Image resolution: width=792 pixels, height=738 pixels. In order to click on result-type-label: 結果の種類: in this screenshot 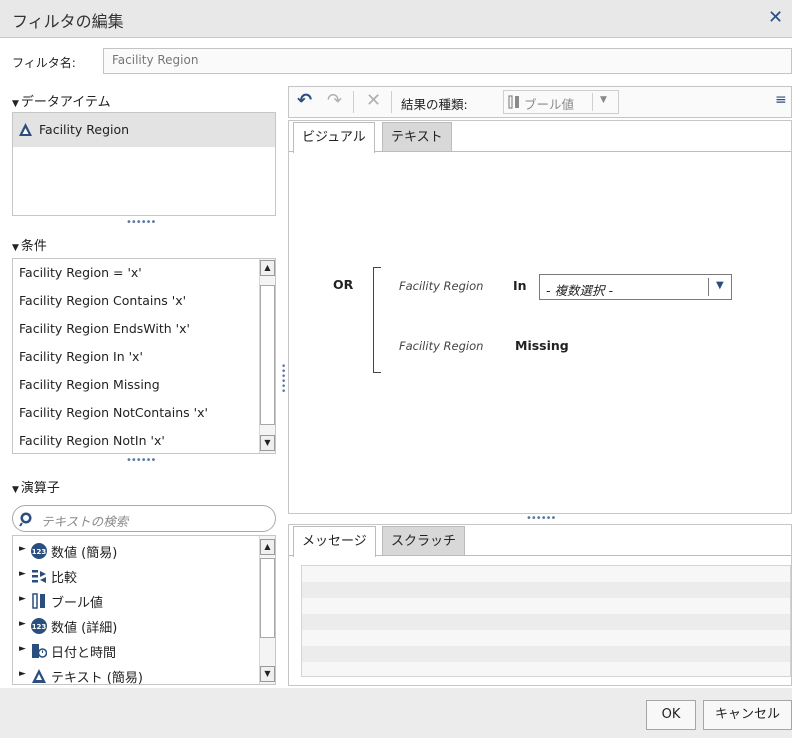, I will do `click(434, 104)`.